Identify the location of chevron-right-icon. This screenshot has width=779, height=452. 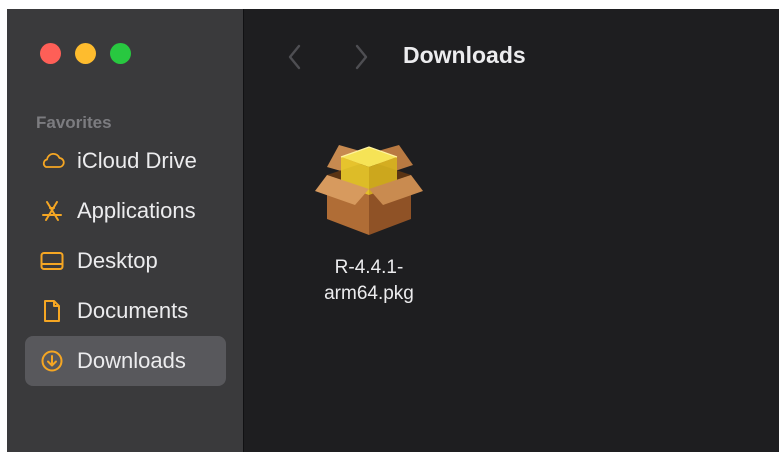
(361, 57).